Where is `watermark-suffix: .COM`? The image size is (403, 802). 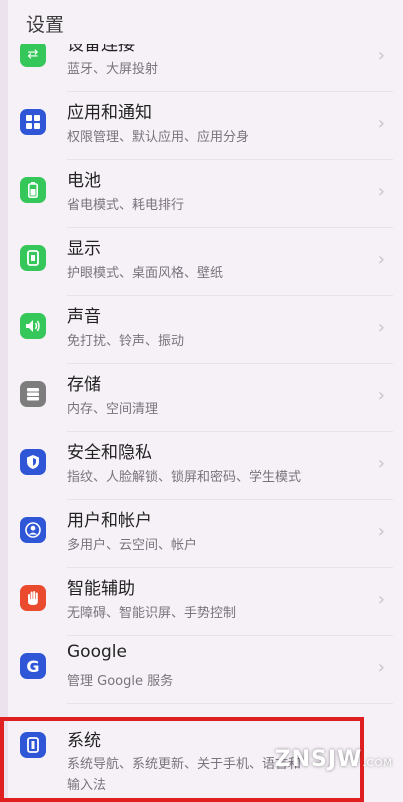
watermark-suffix: .COM is located at coordinates (377, 763).